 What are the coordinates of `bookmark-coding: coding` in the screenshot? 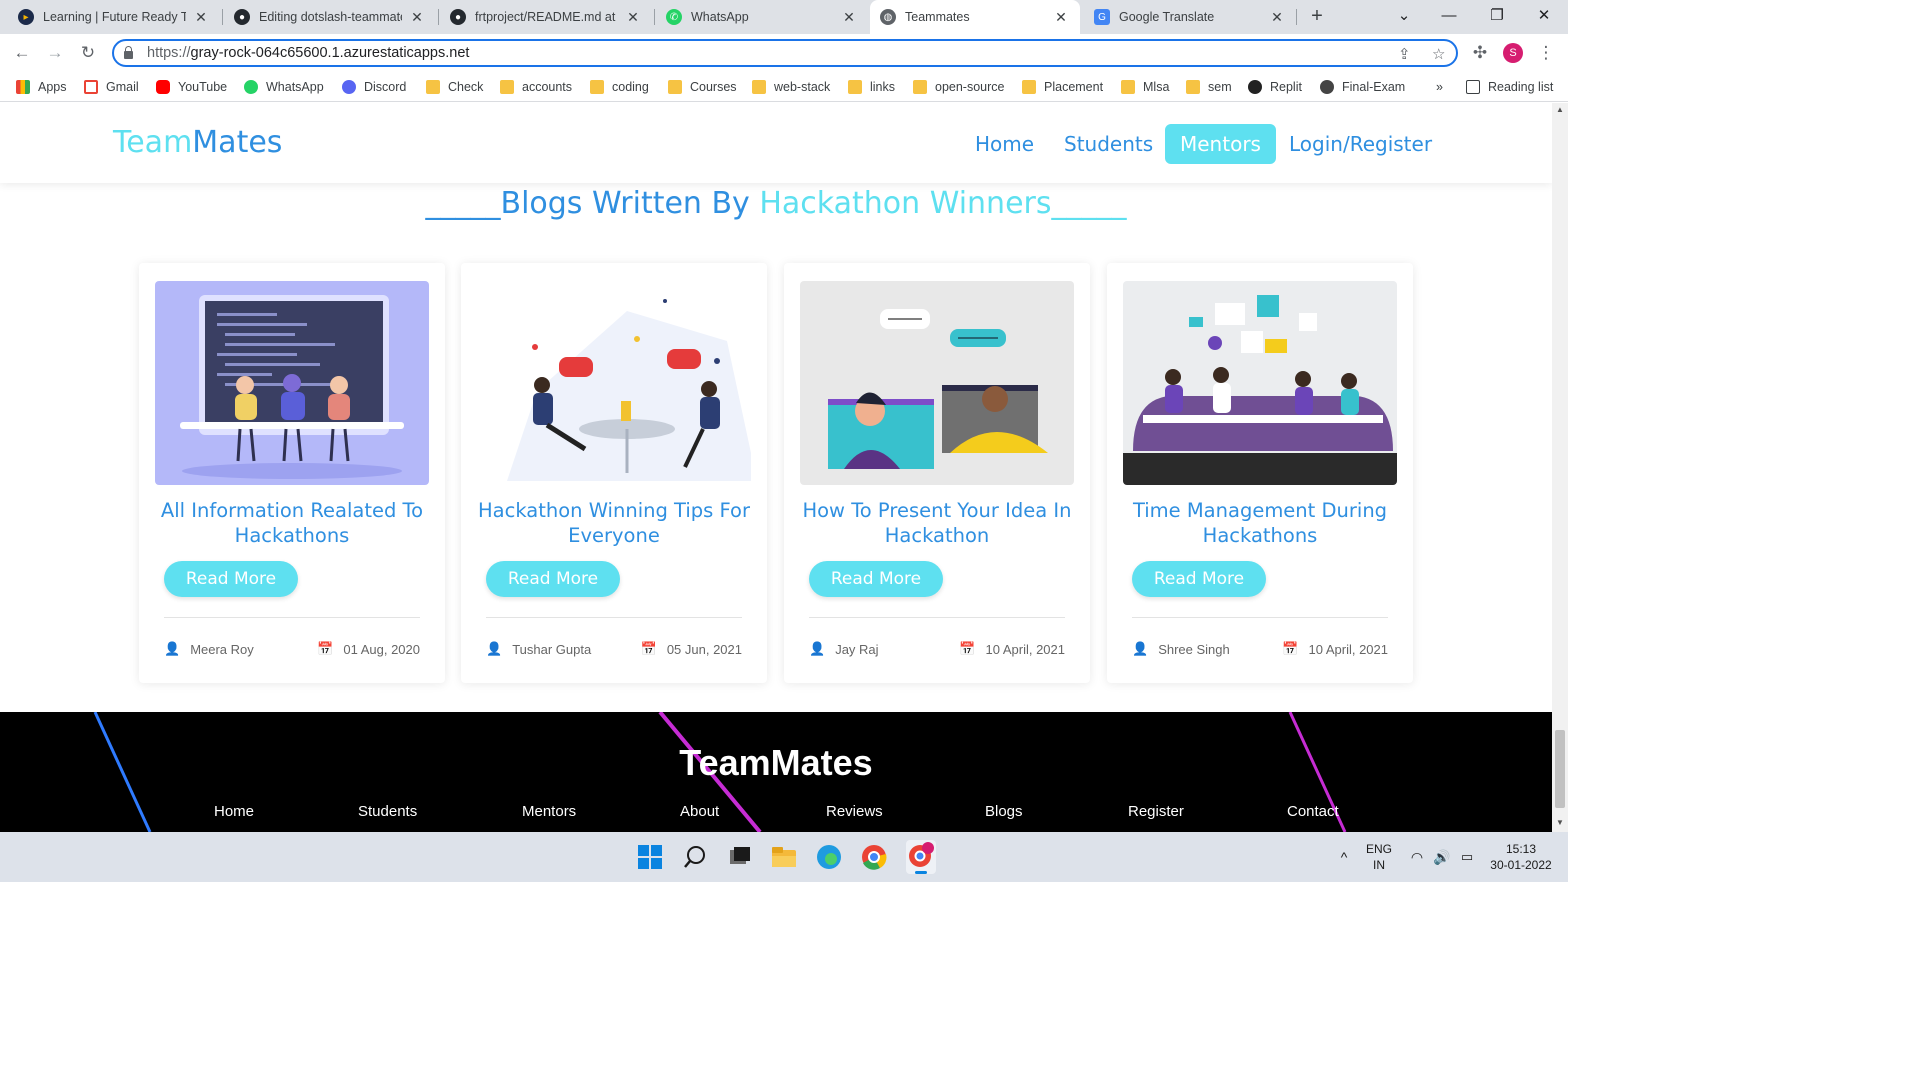 It's located at (619, 87).